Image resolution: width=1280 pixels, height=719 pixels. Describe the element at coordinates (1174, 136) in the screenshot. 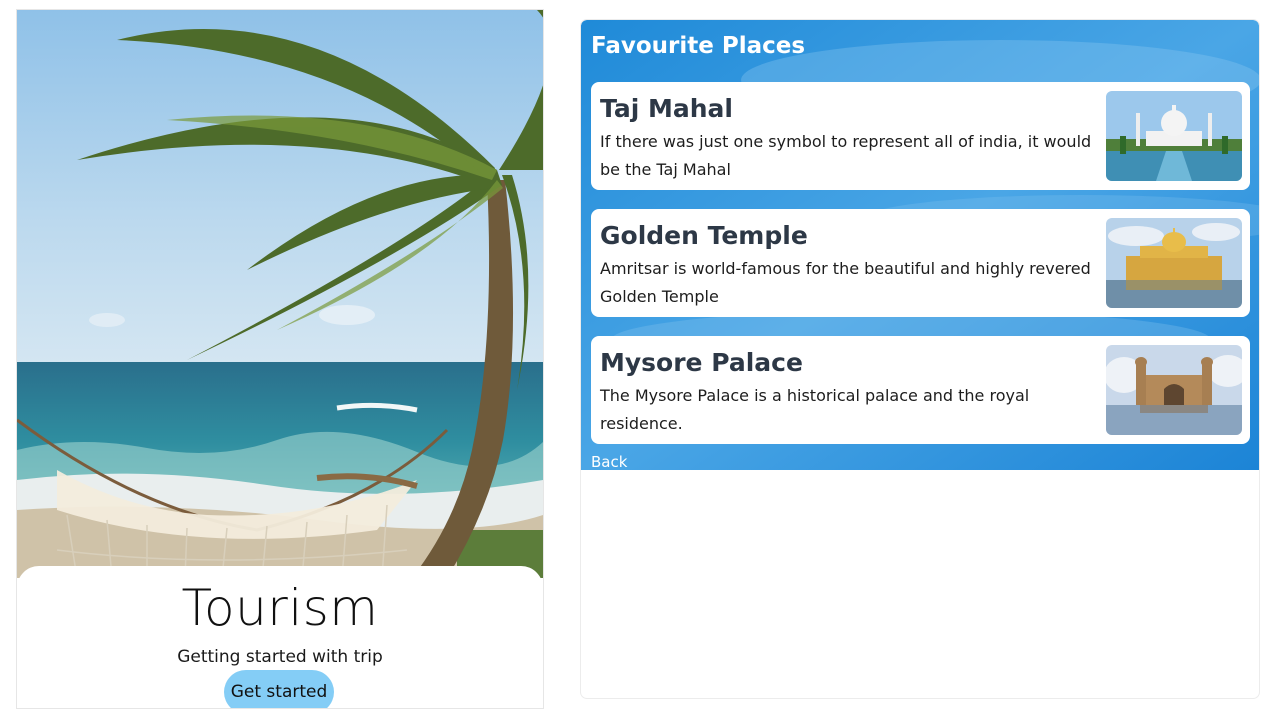

I see `taj-mahal-photo-icon` at that location.